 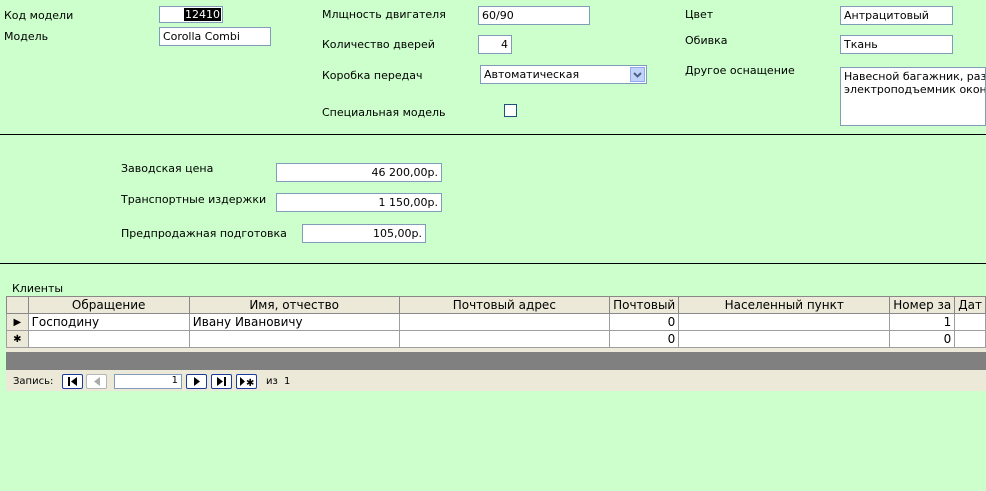 What do you see at coordinates (272, 381) in the screenshot?
I see `of-label: из` at bounding box center [272, 381].